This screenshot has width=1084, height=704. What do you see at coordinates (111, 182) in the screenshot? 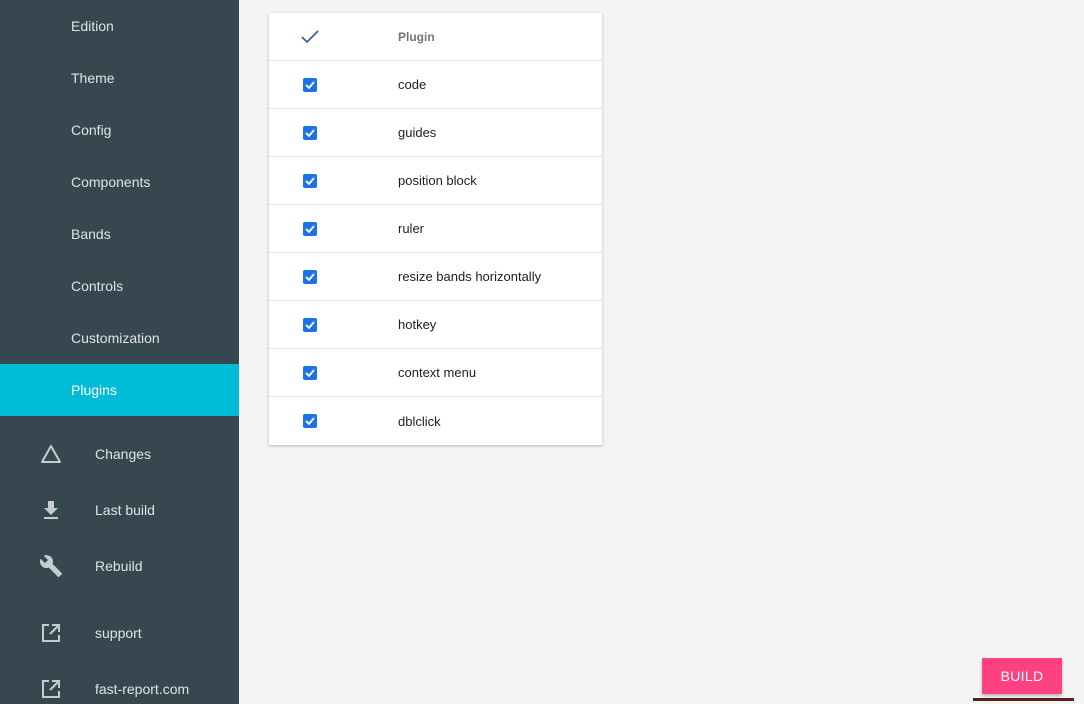
I see `nav-label: Components` at bounding box center [111, 182].